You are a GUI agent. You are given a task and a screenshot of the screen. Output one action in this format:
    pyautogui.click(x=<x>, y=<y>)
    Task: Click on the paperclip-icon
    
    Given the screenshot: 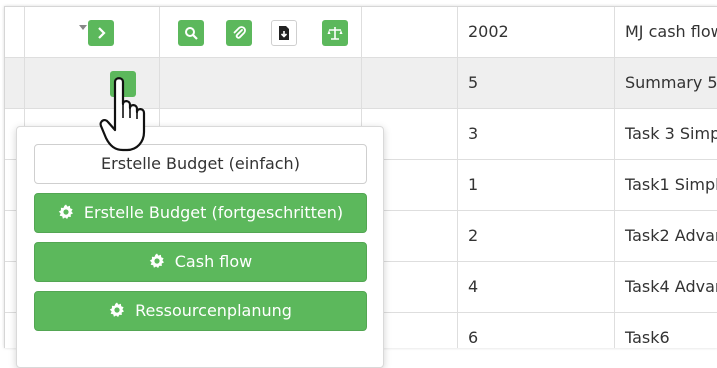 What is the action you would take?
    pyautogui.click(x=239, y=32)
    